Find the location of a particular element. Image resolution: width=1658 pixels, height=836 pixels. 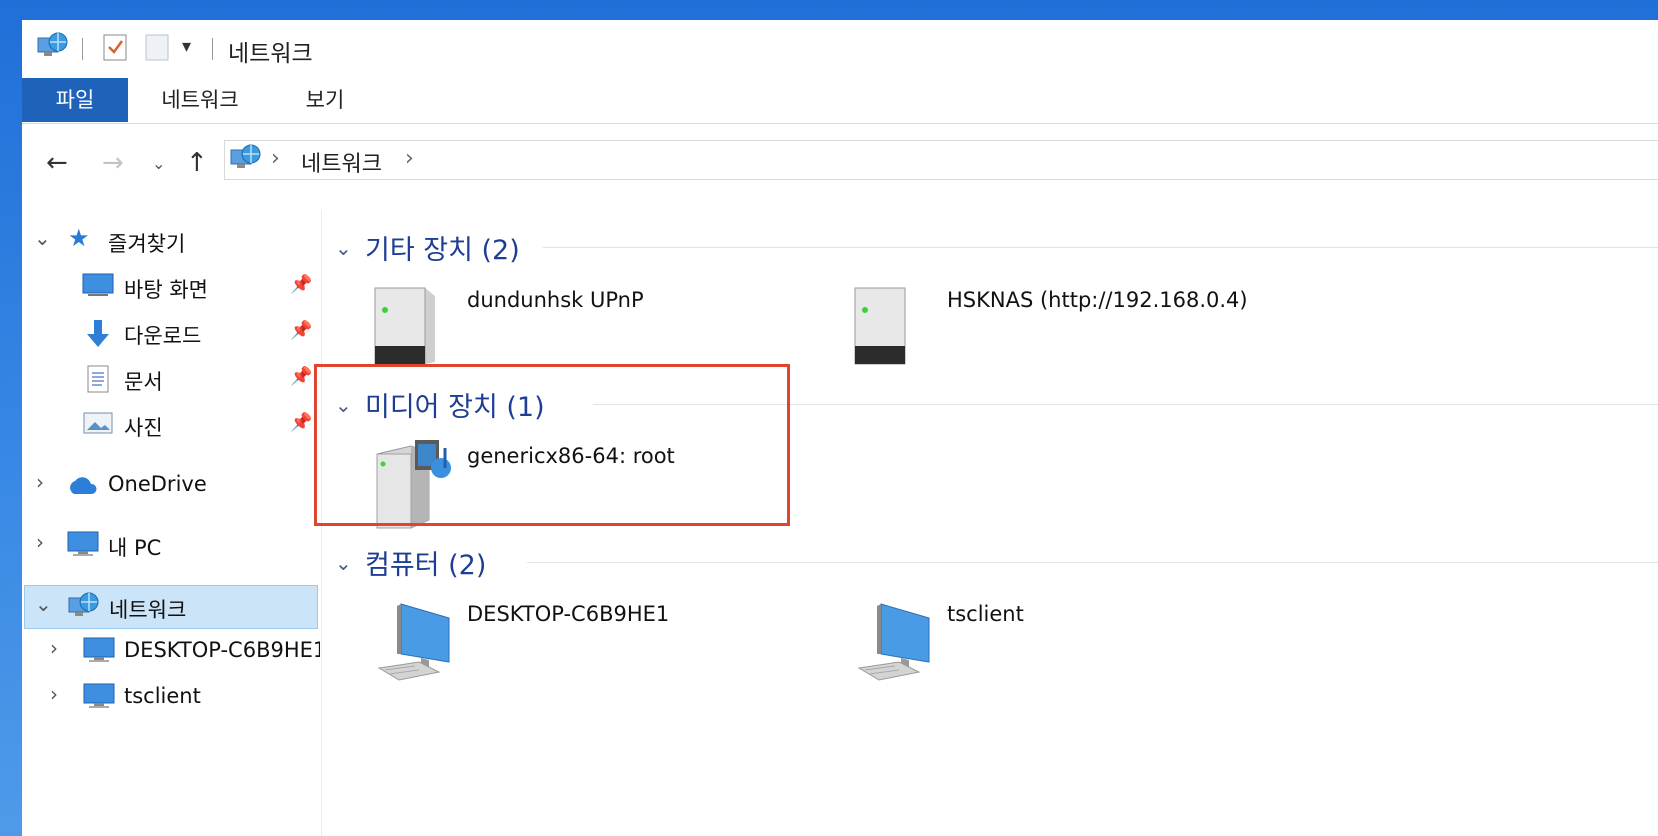

sidebar-item-pictures: 사진 📌 is located at coordinates (170, 426).